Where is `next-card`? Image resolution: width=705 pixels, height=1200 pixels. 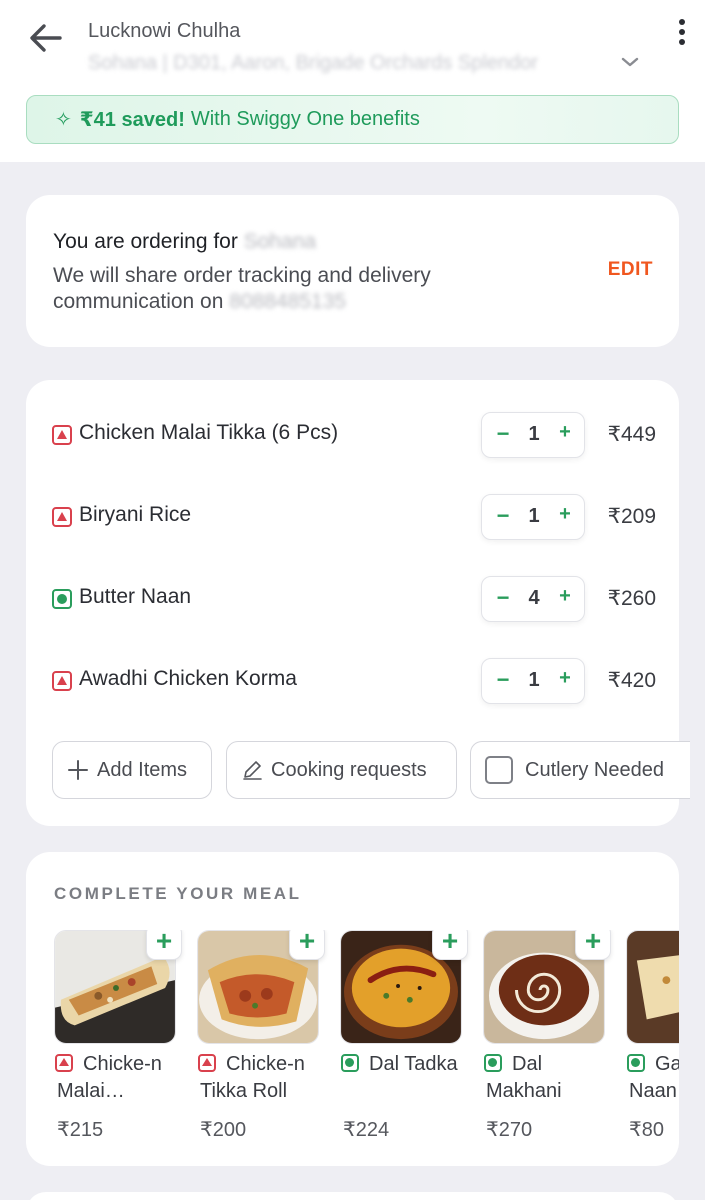
next-card is located at coordinates (352, 1196).